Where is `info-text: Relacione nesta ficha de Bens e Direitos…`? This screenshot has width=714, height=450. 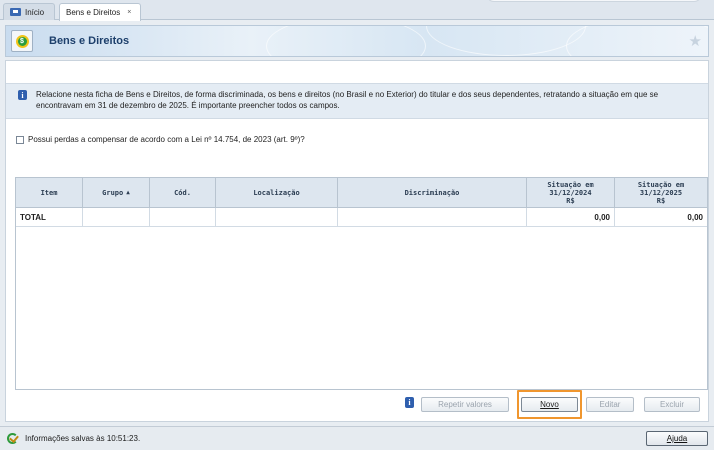 info-text: Relacione nesta ficha de Bens e Direitos… is located at coordinates (347, 100).